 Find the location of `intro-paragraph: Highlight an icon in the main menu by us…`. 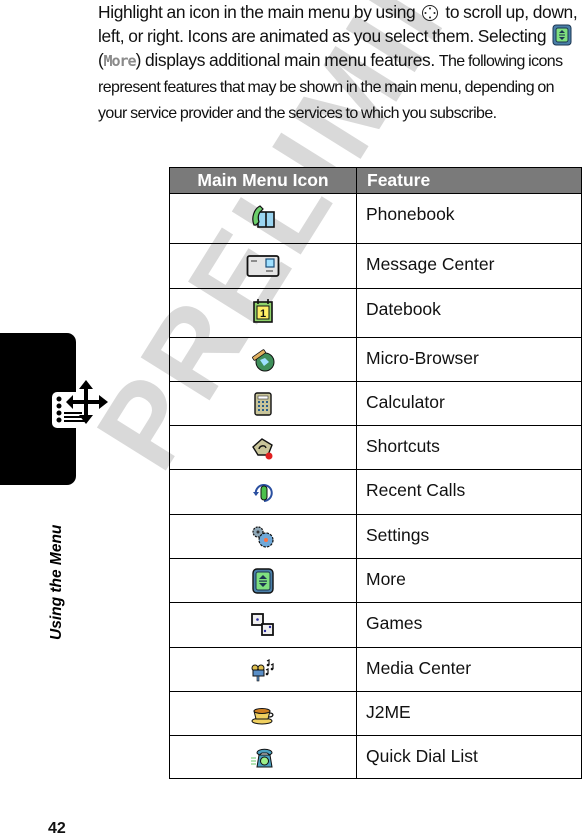

intro-paragraph: Highlight an icon in the main menu by us… is located at coordinates (338, 62).